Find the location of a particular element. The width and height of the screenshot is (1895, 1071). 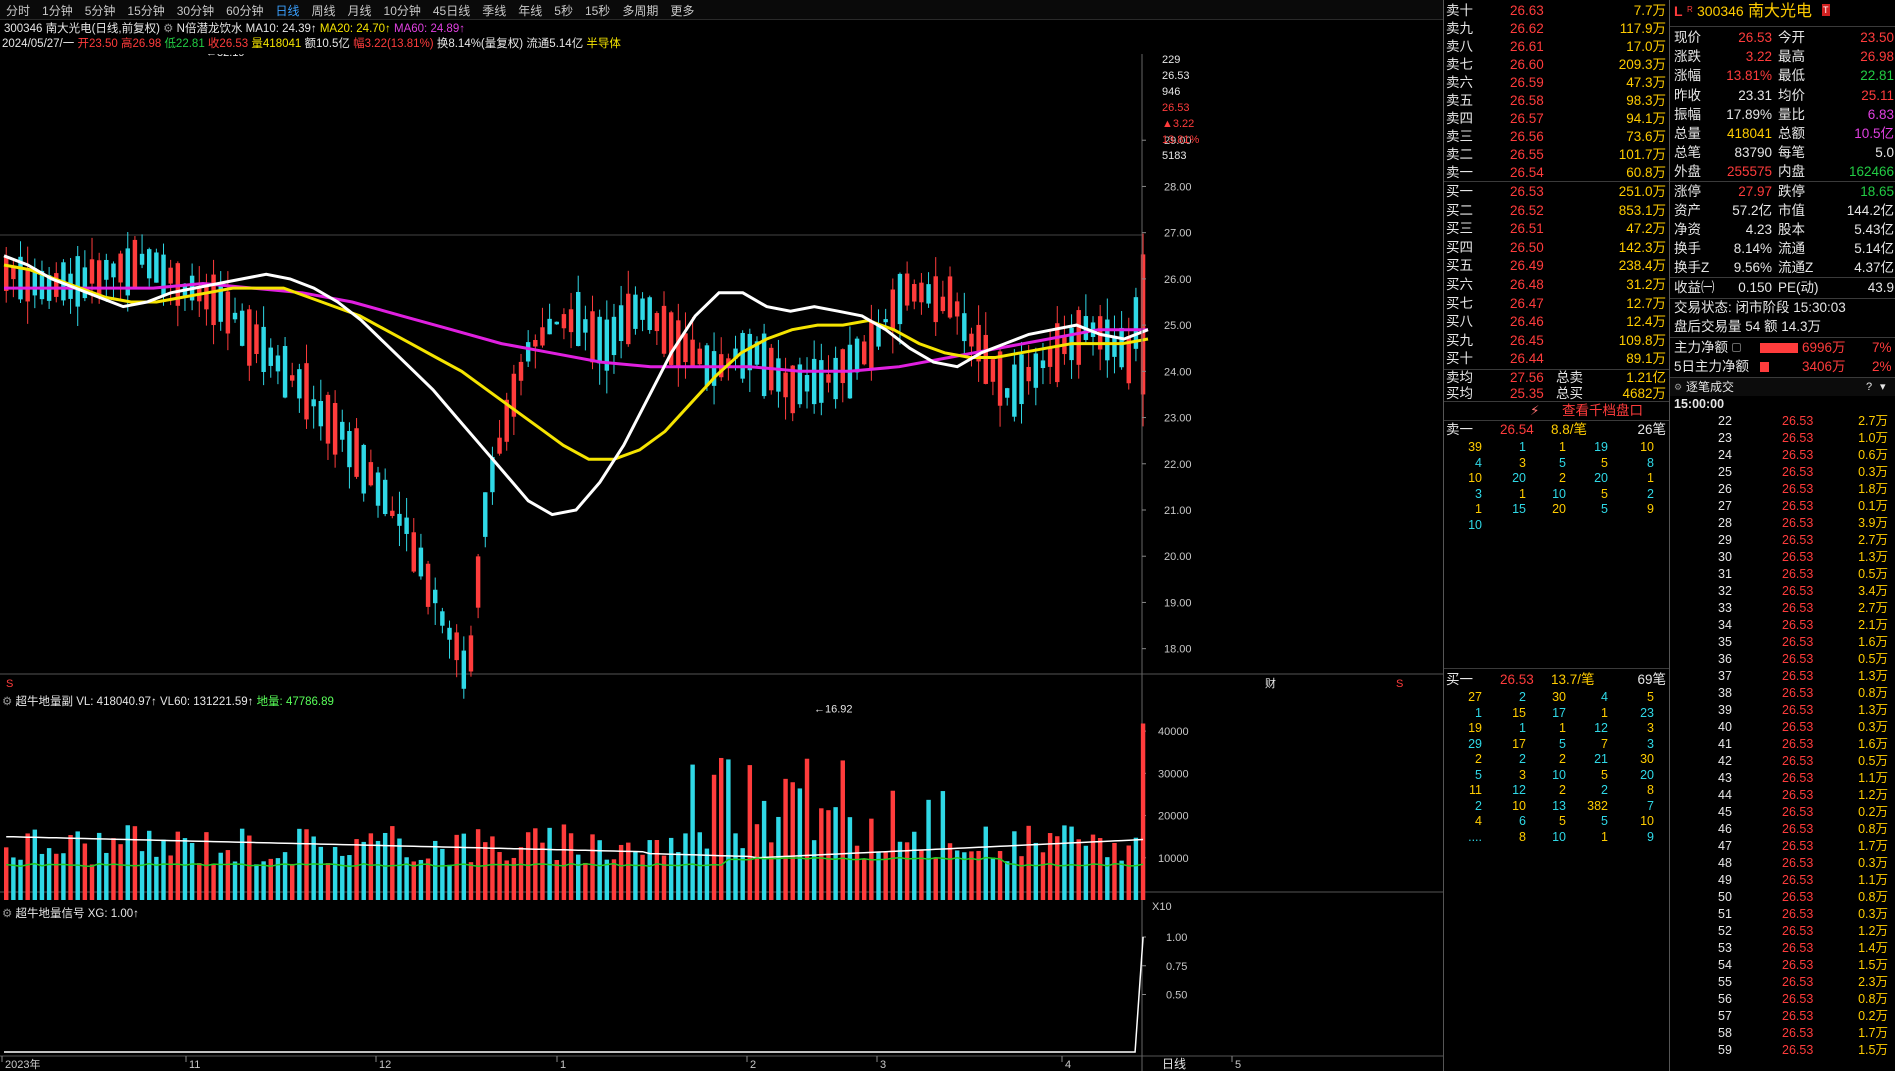

ask-level: 卖五 26.58 98.3万 is located at coordinates (1557, 100).